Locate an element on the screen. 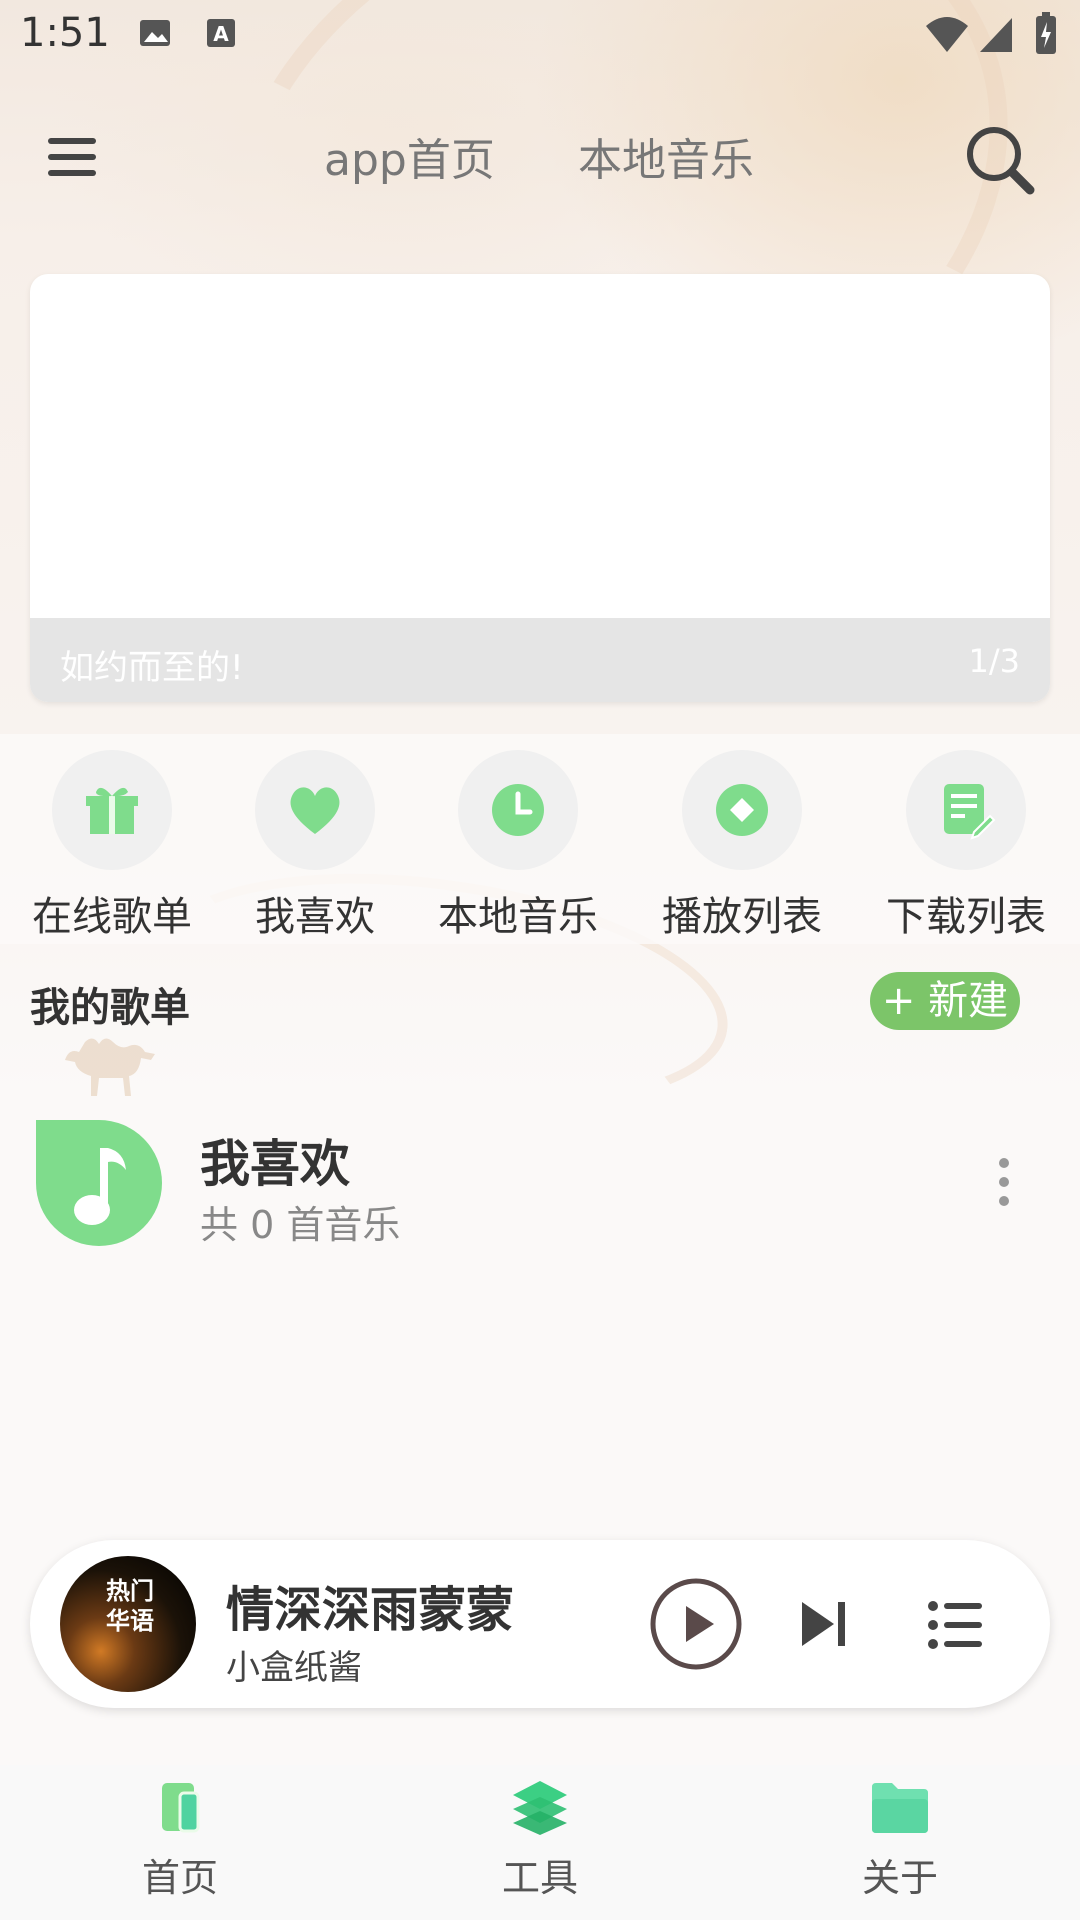 The height and width of the screenshot is (1920, 1080). image-icon is located at coordinates (155, 33).